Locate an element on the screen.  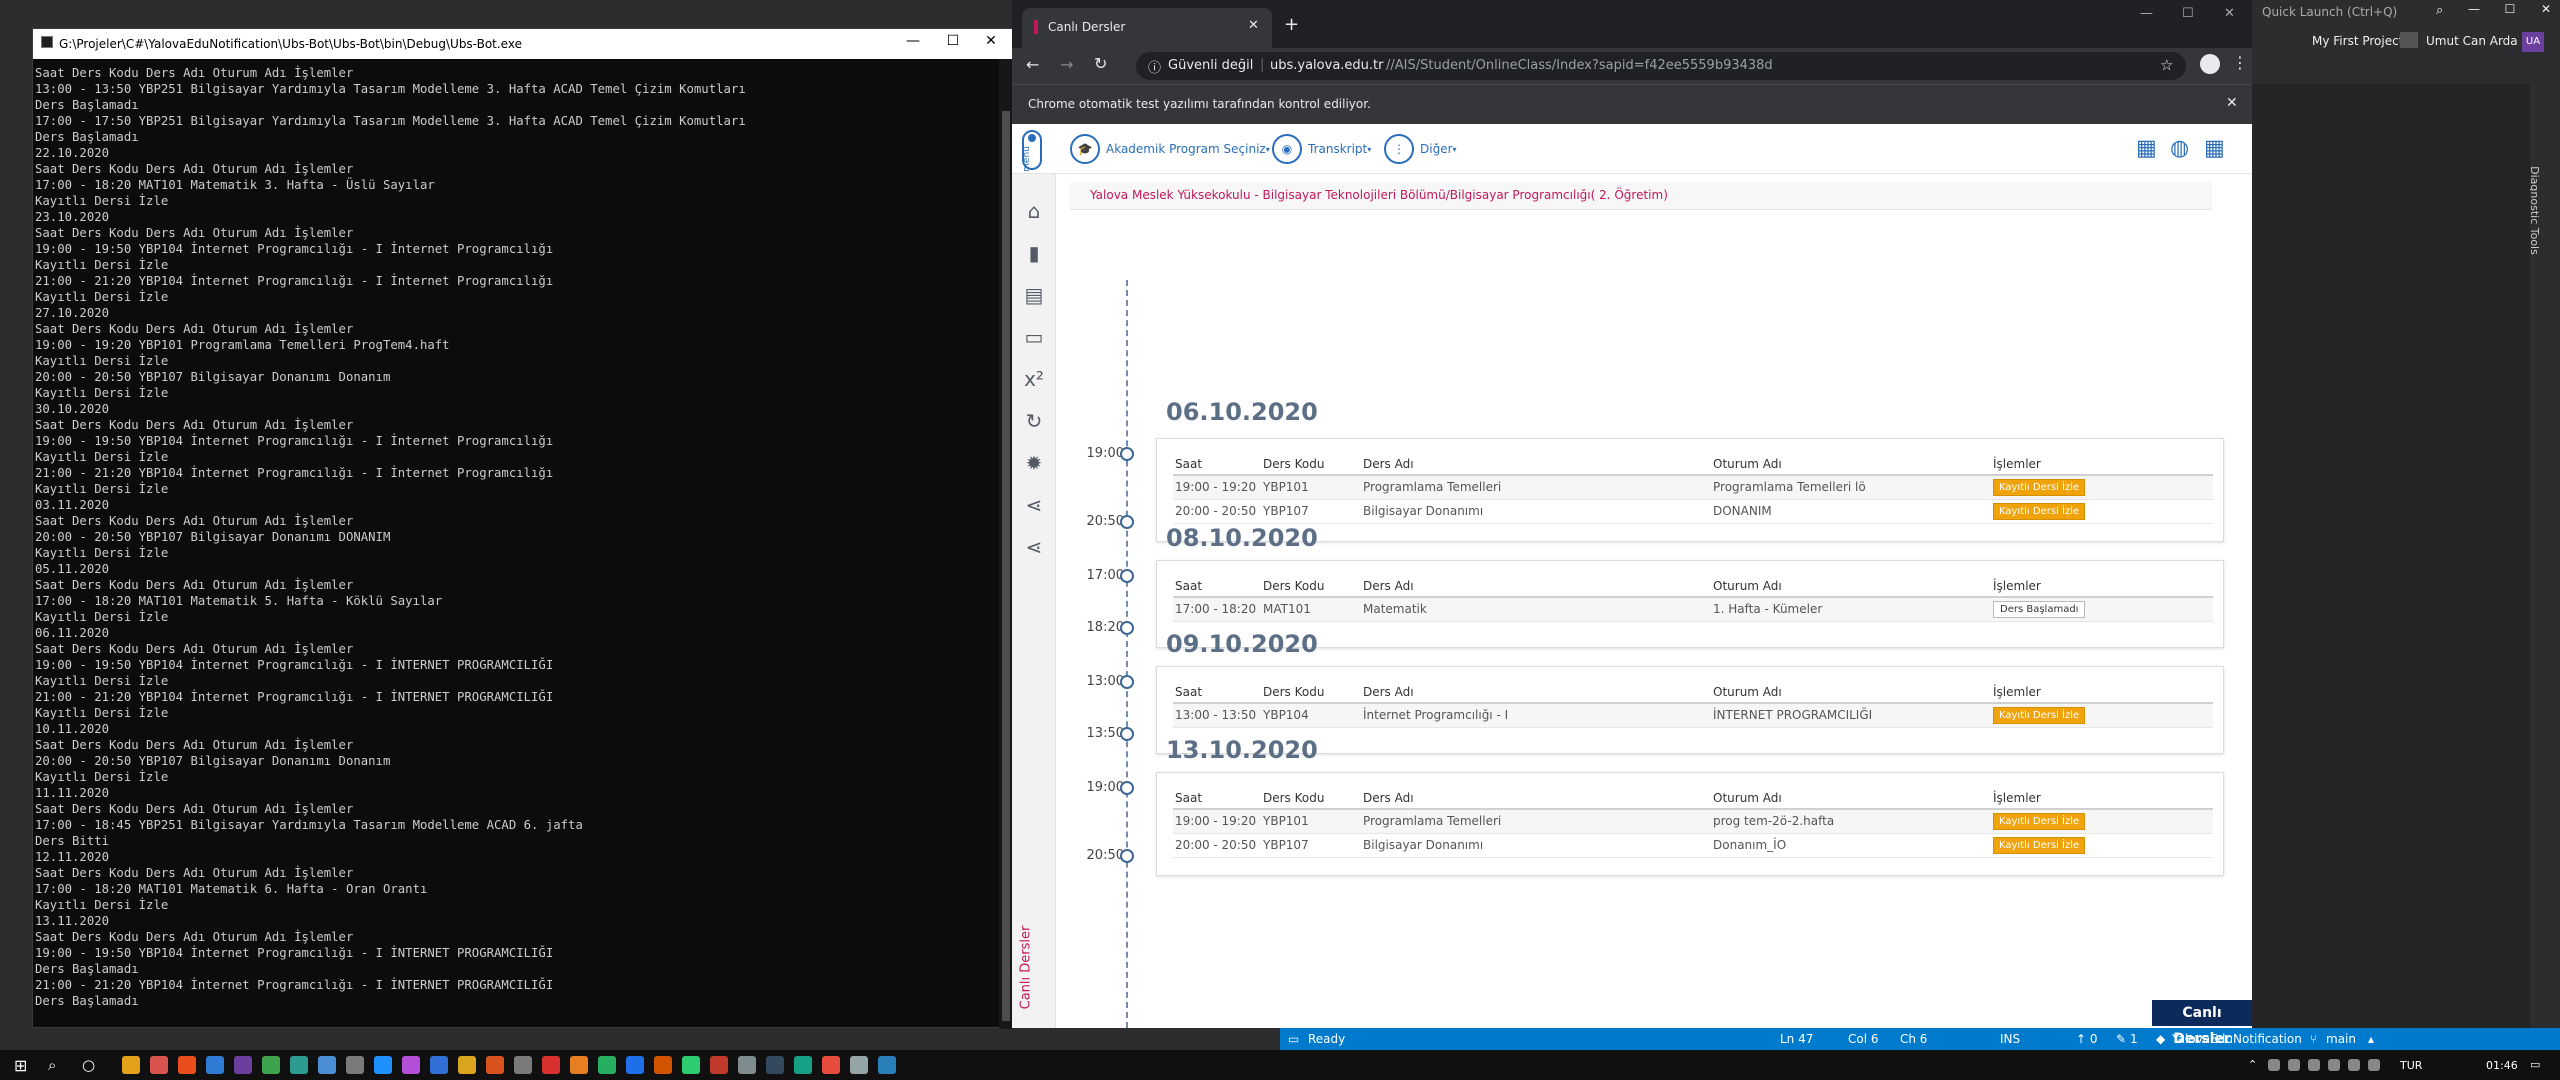
profile-avatar is located at coordinates (2210, 64).